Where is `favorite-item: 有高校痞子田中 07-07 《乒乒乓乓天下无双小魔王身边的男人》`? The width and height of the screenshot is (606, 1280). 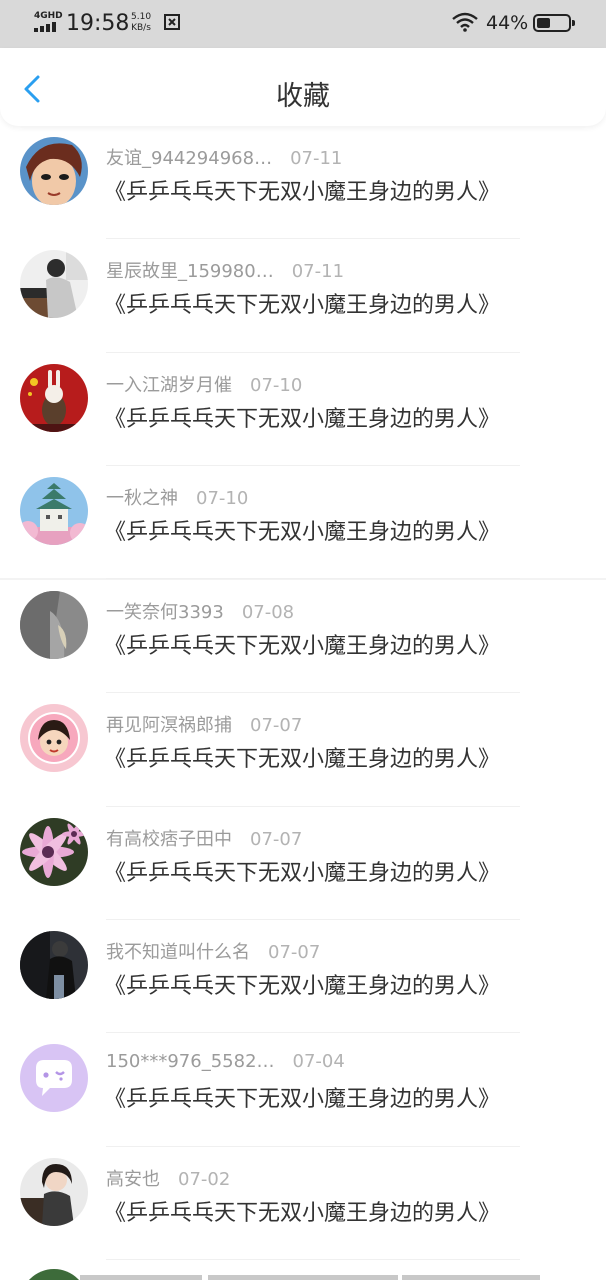
favorite-item: 有高校痞子田中 07-07 《乒乒乓乓天下无双小魔王身边的男人》 is located at coordinates (303, 864).